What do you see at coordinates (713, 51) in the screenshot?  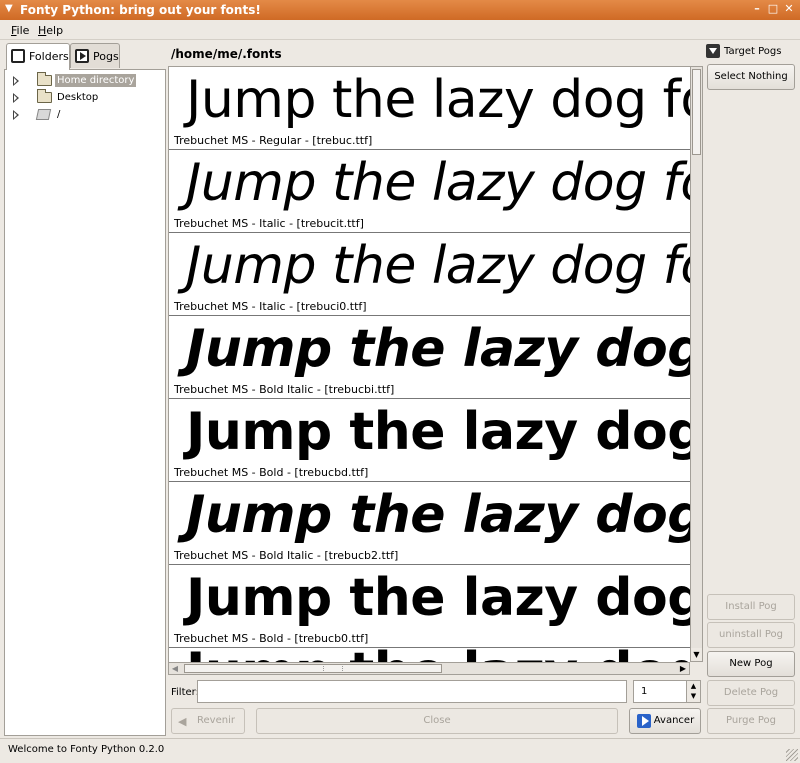 I see `target-pogs-icon` at bounding box center [713, 51].